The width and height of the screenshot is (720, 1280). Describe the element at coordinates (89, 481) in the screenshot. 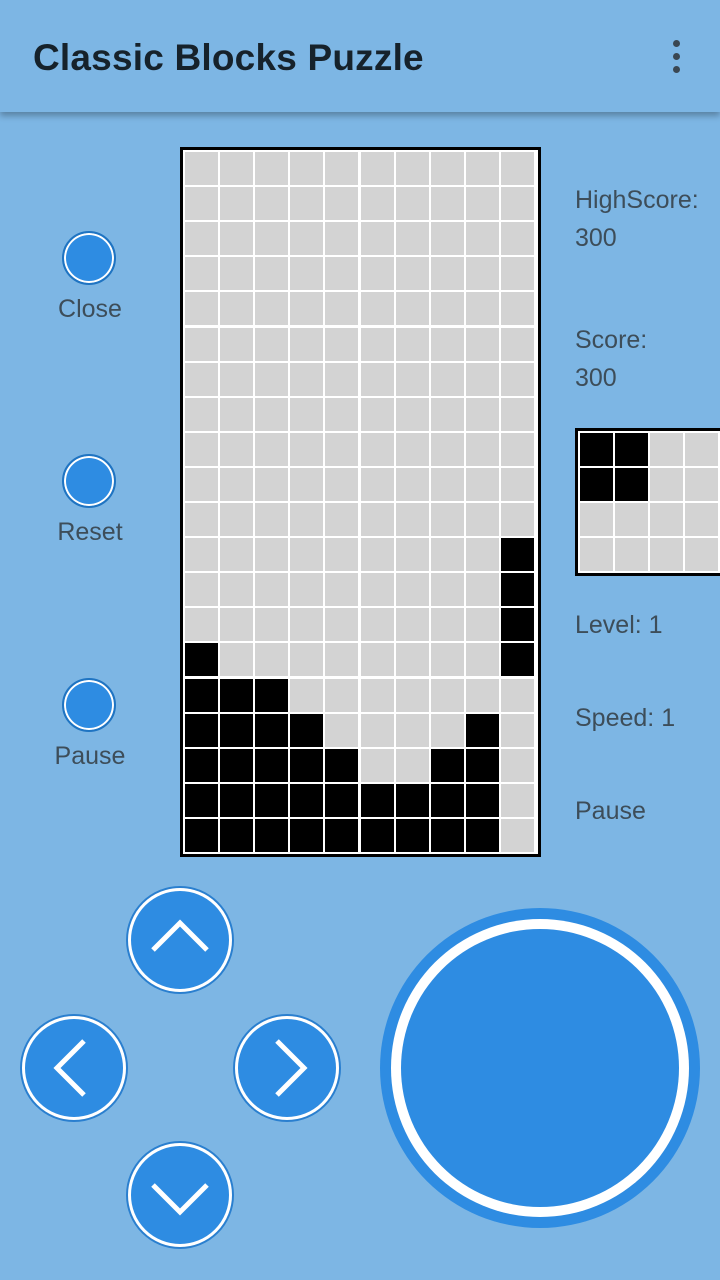

I see `reset-button` at that location.